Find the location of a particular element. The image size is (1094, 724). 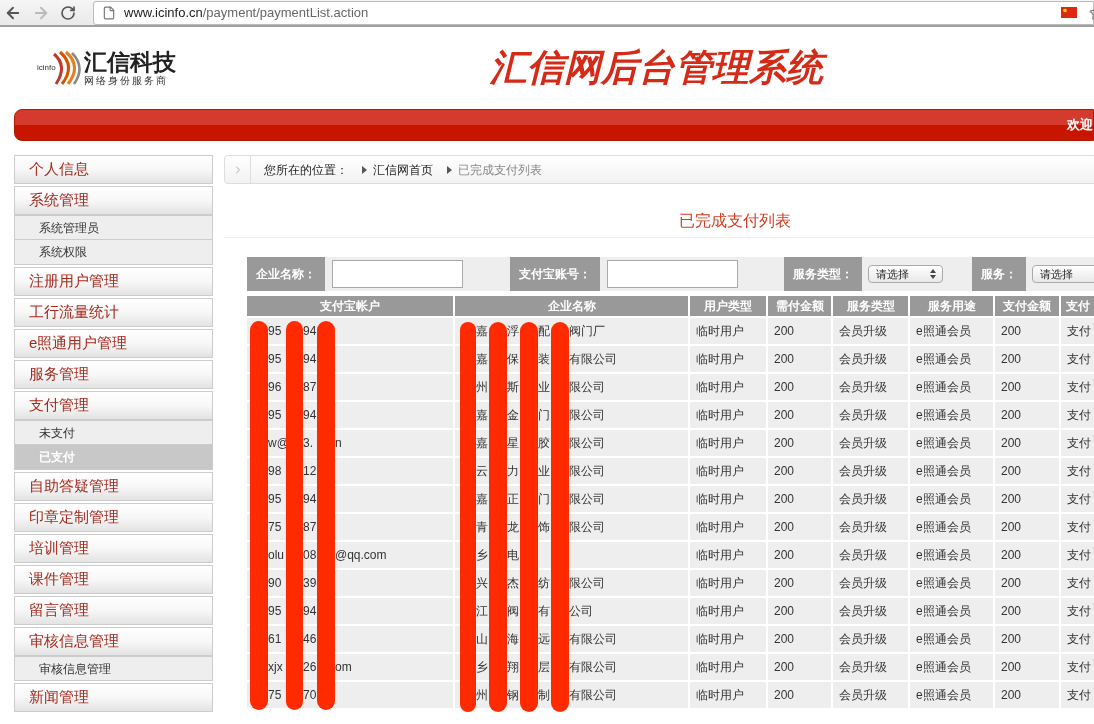

sidebar-item: 印章定制管理 is located at coordinates (113, 517).